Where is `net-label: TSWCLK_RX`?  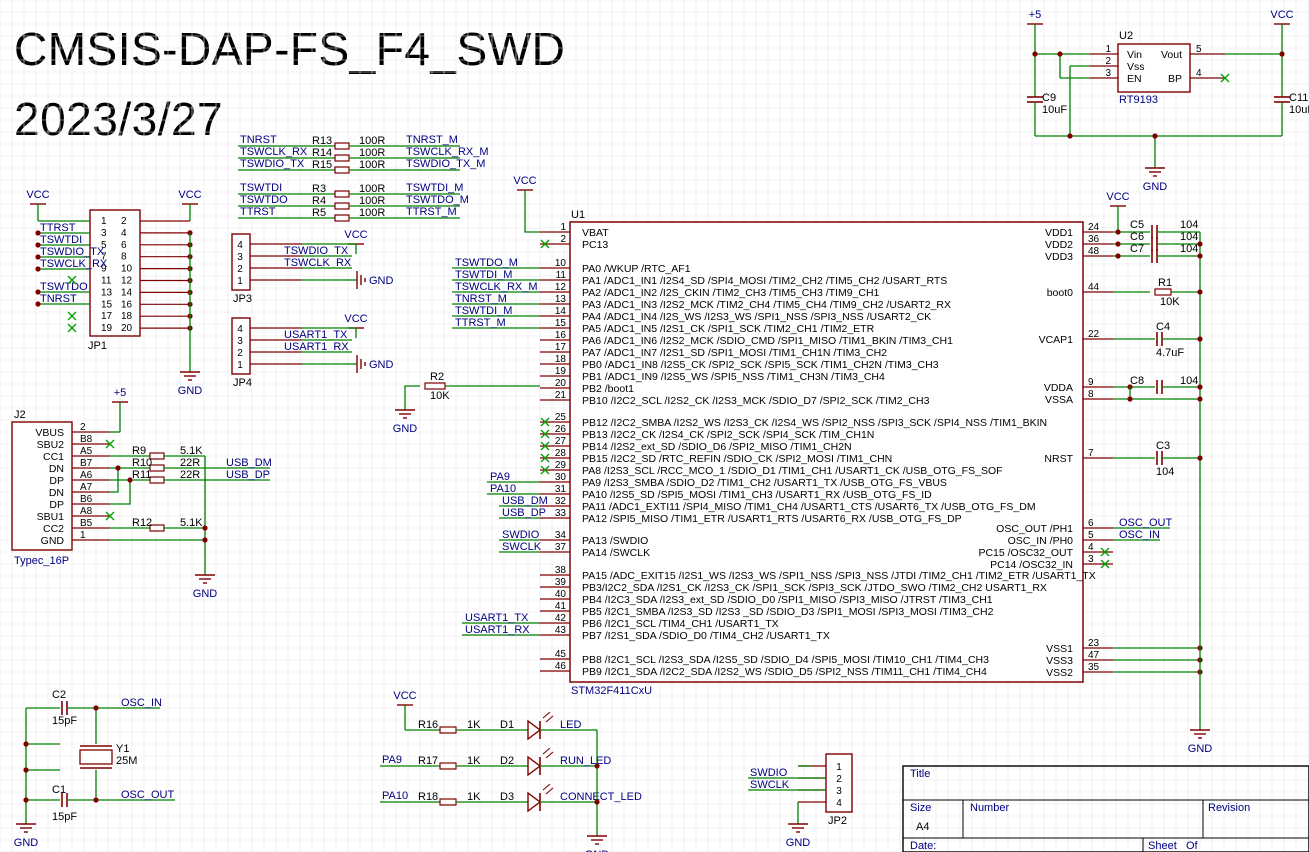
net-label: TSWCLK_RX is located at coordinates (318, 263).